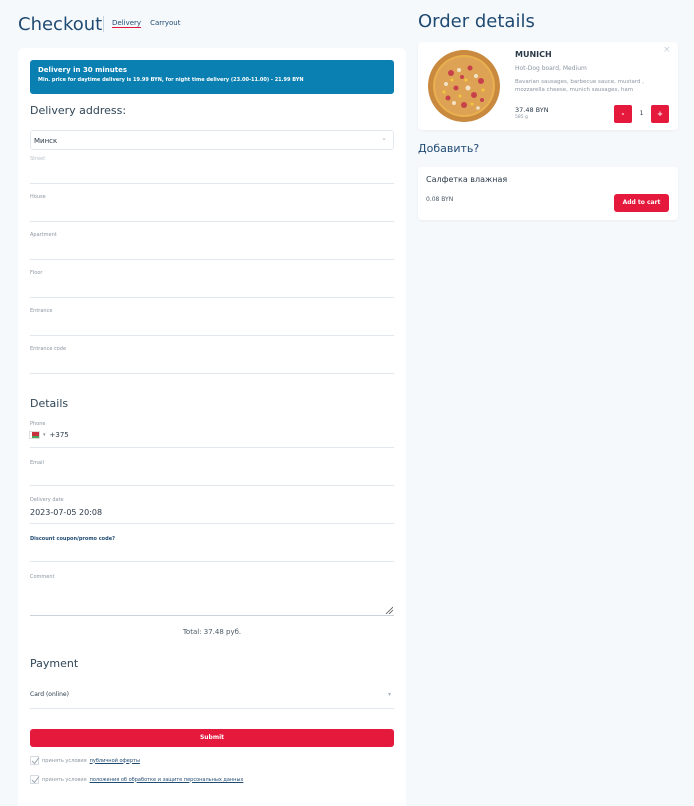  What do you see at coordinates (44, 435) in the screenshot?
I see `caret-down-icon: ▾` at bounding box center [44, 435].